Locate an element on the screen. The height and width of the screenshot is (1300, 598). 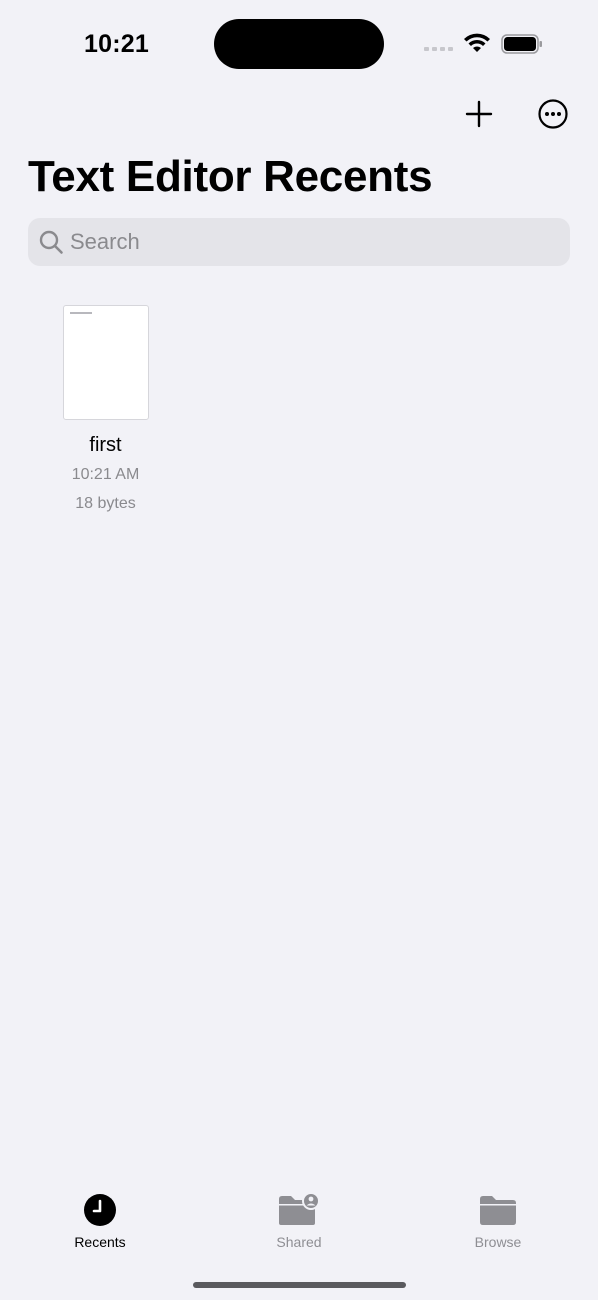
tab-label-shared: Shared is located at coordinates (299, 1242).